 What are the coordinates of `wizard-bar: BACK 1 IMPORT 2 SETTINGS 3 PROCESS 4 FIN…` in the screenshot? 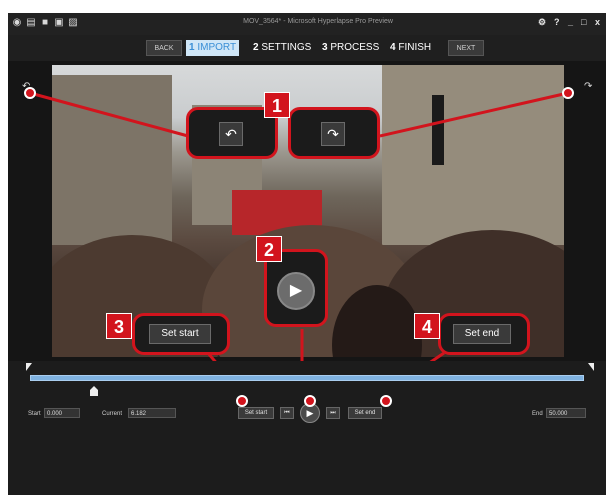 It's located at (307, 48).